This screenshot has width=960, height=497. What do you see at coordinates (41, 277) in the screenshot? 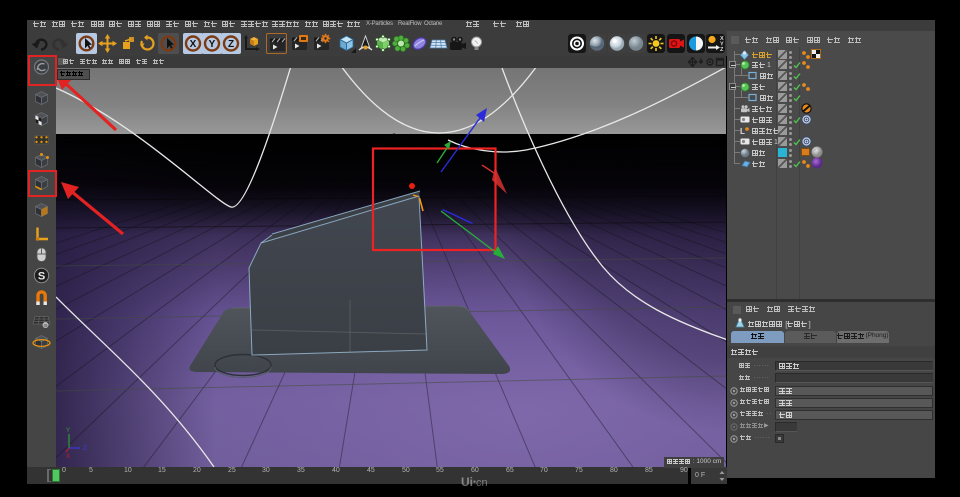
I see `svg-text: S` at bounding box center [41, 277].